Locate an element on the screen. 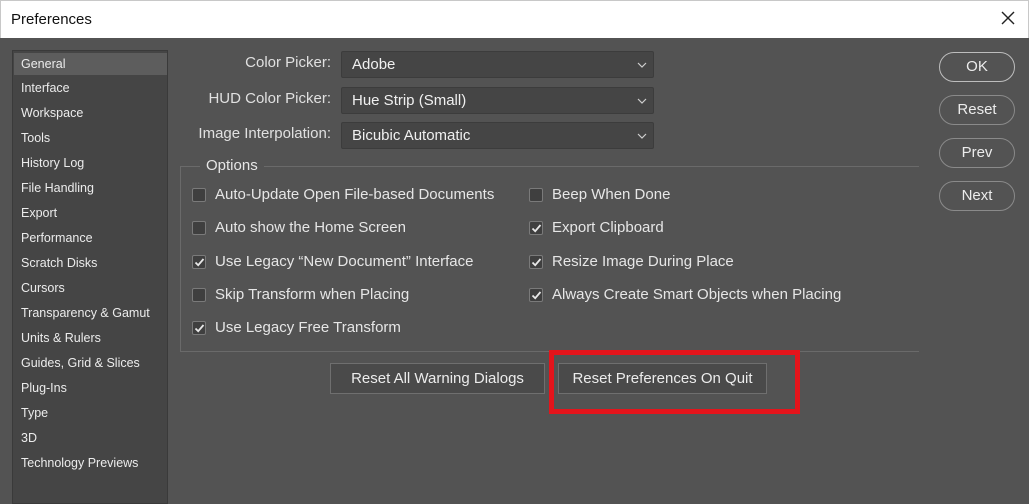  ok-button: OK is located at coordinates (977, 67).